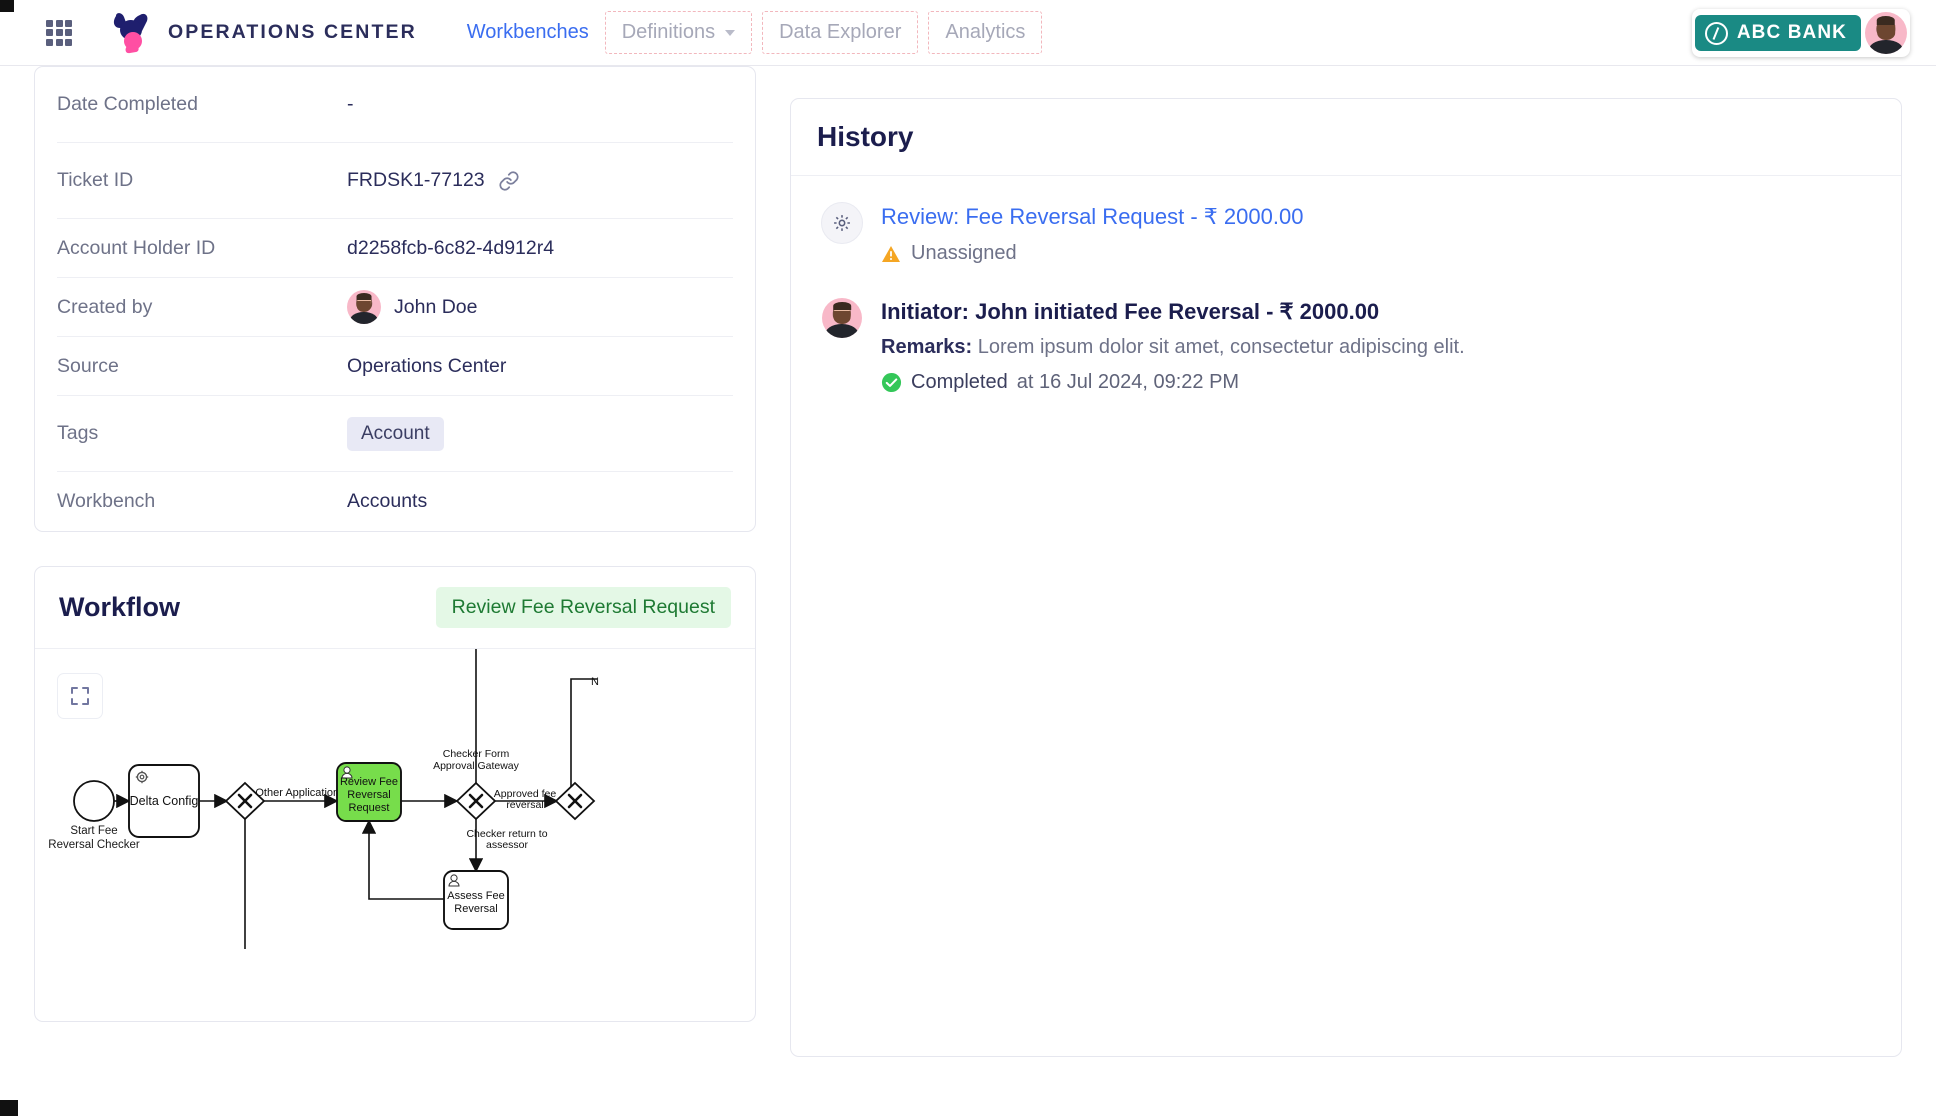 The height and width of the screenshot is (1116, 1936). Describe the element at coordinates (416, 180) in the screenshot. I see `detail-value: FRDSK1-77123` at that location.